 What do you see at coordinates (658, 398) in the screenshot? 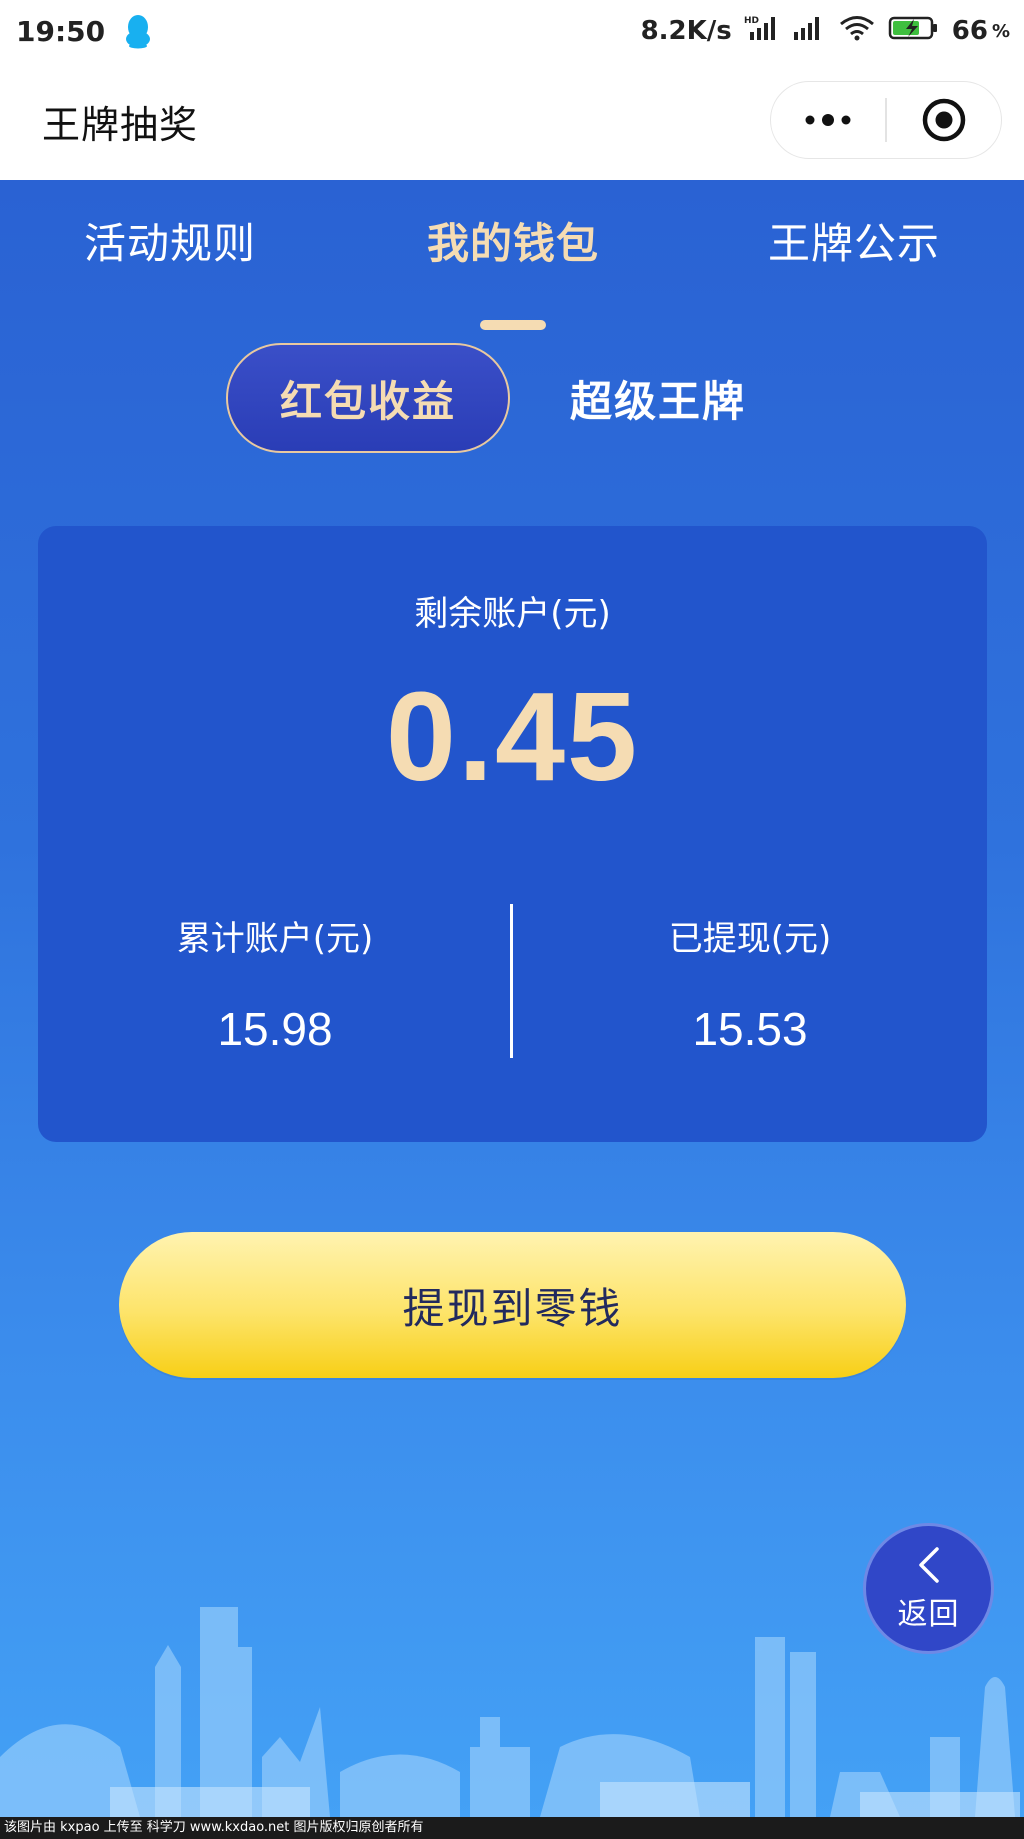
I see `subtab-super-ace: 超级王牌` at bounding box center [658, 398].